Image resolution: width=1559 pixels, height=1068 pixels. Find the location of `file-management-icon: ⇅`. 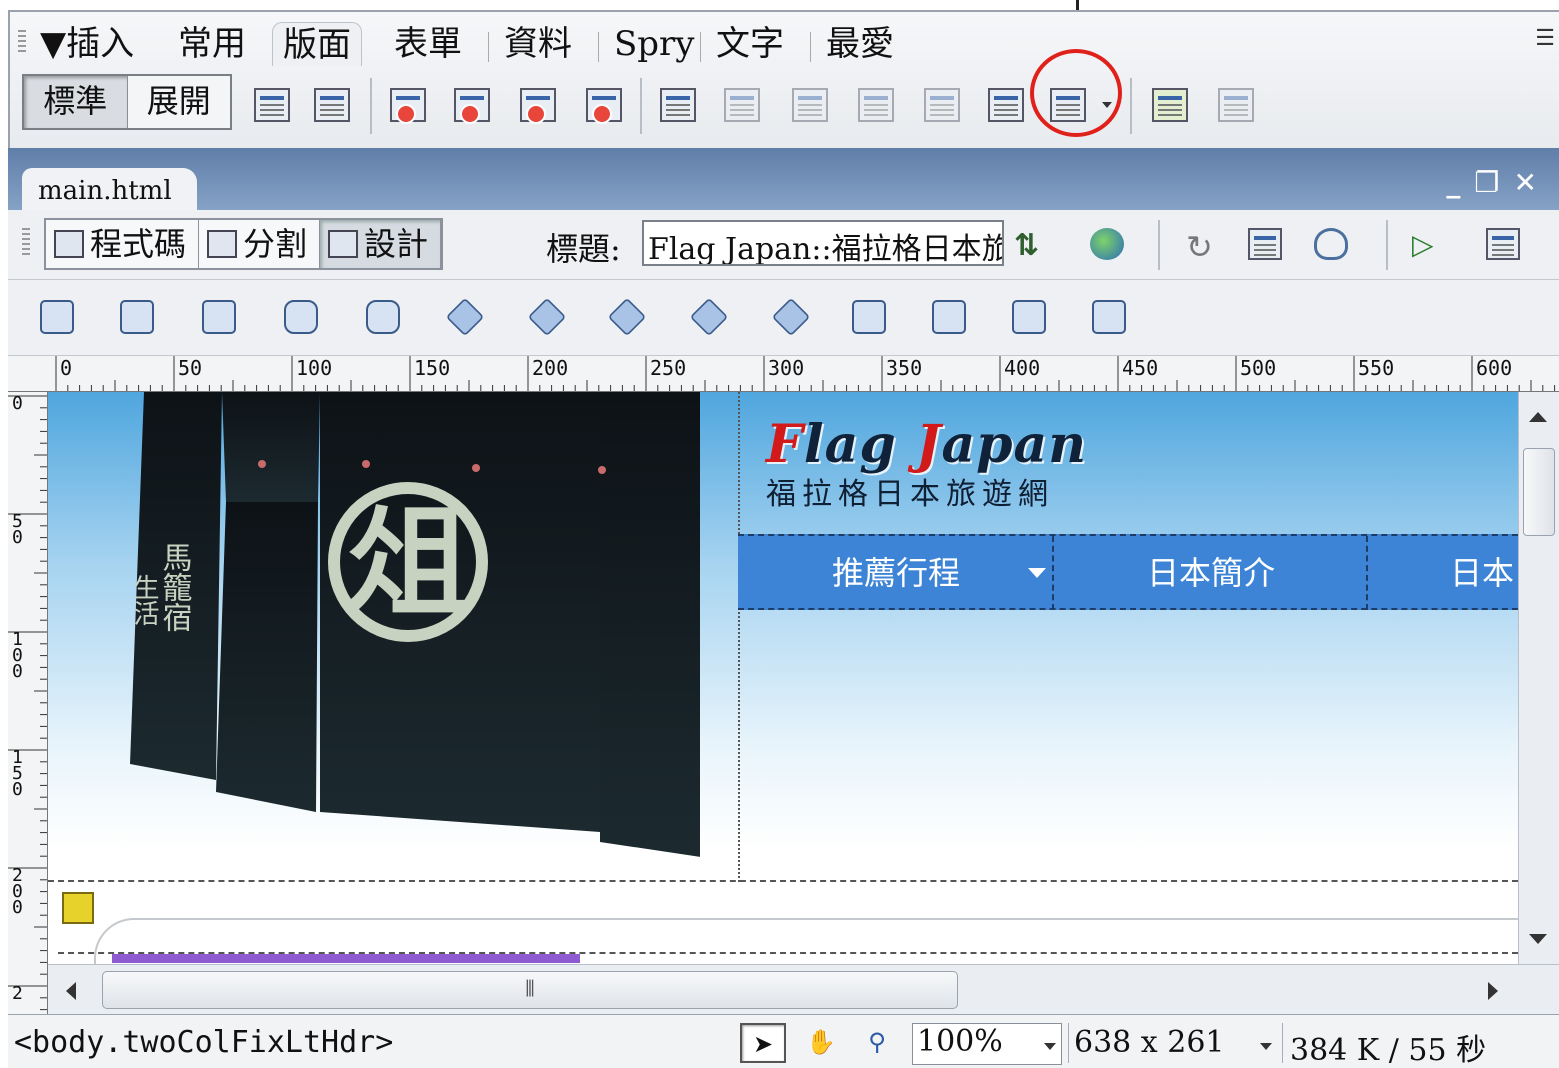

file-management-icon: ⇅ is located at coordinates (1031, 245).